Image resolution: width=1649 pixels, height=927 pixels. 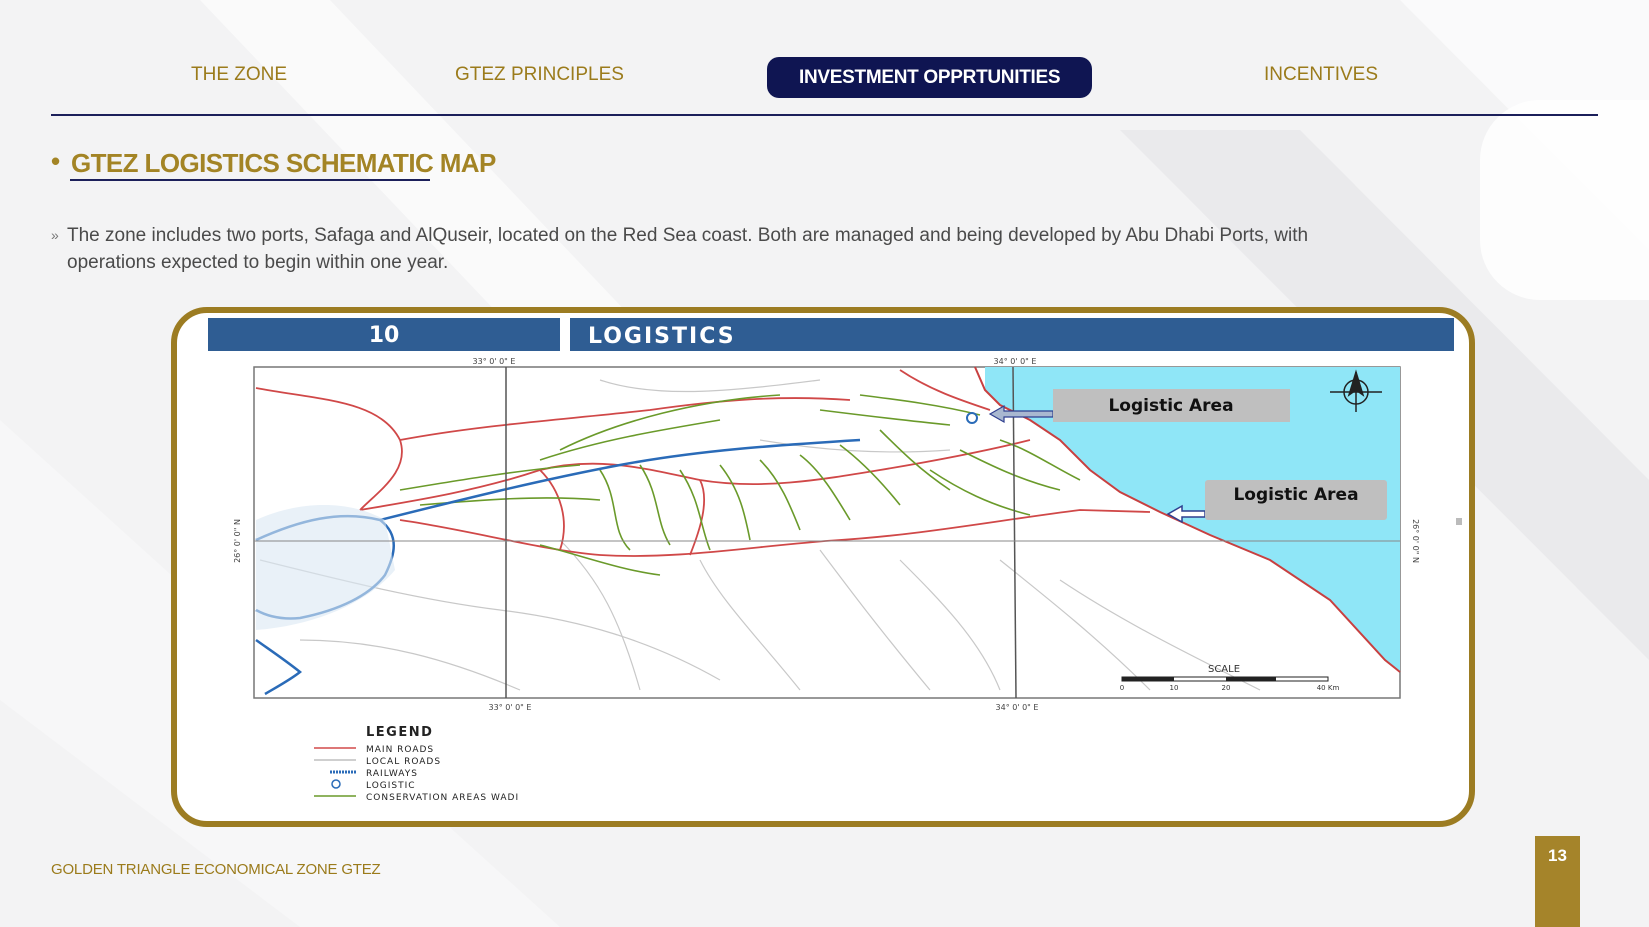 What do you see at coordinates (1122, 688) in the screenshot?
I see `scale-tick-0: 0` at bounding box center [1122, 688].